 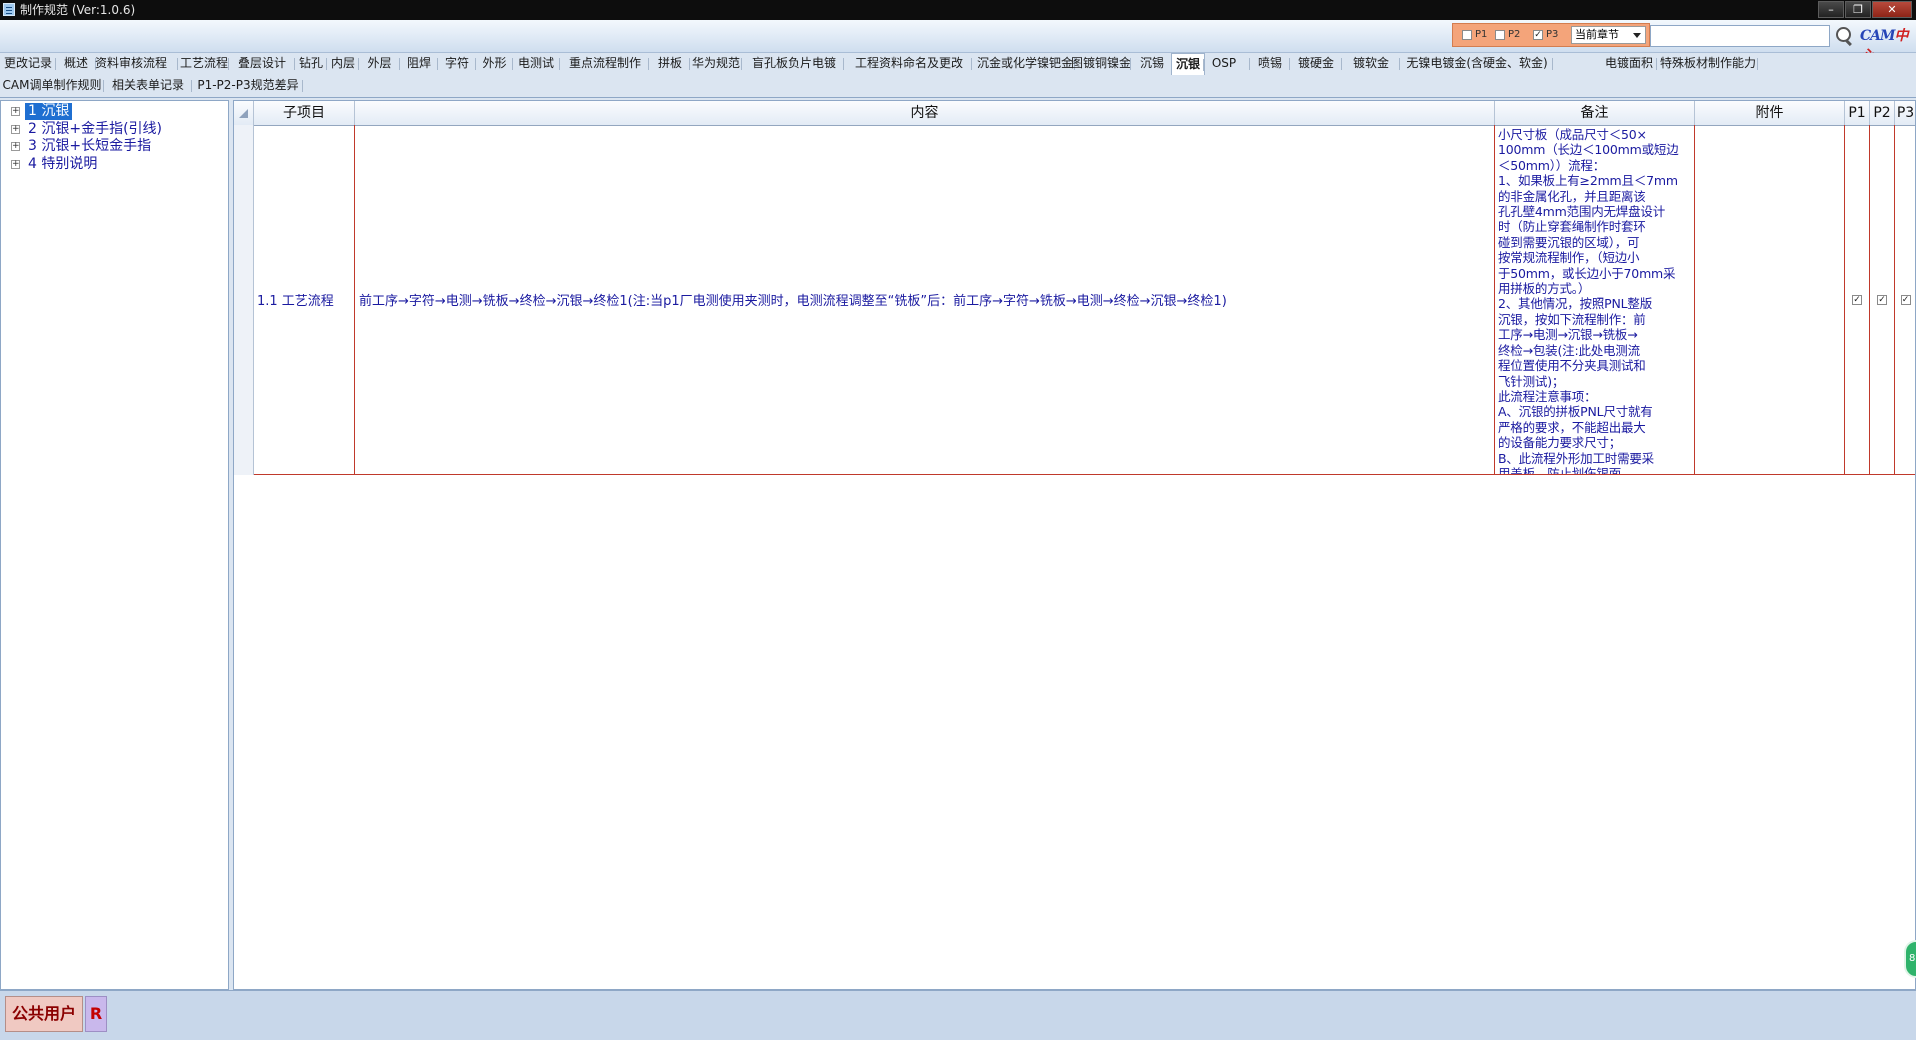 What do you see at coordinates (244, 113) in the screenshot?
I see `grid-corner-icon` at bounding box center [244, 113].